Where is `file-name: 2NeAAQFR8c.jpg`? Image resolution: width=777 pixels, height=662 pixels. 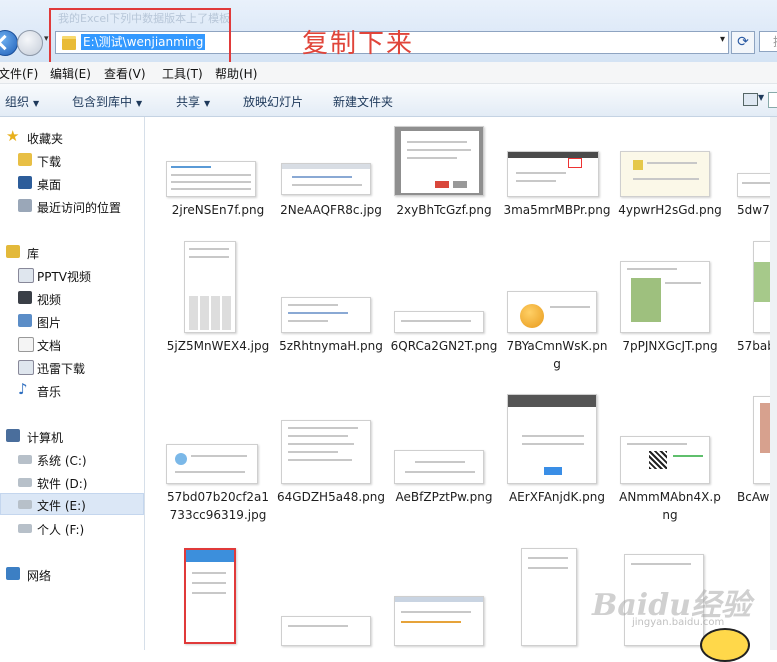 file-name: 2NeAAQFR8c.jpg is located at coordinates (331, 210).